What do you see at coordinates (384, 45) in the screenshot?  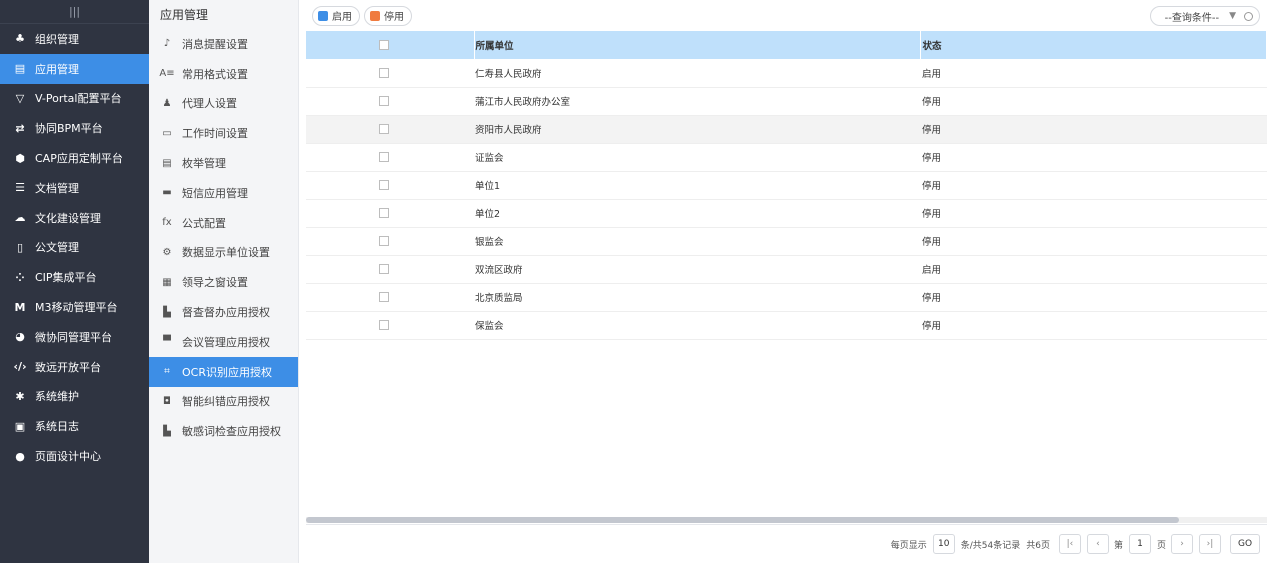 I see `select-all-checkbox` at bounding box center [384, 45].